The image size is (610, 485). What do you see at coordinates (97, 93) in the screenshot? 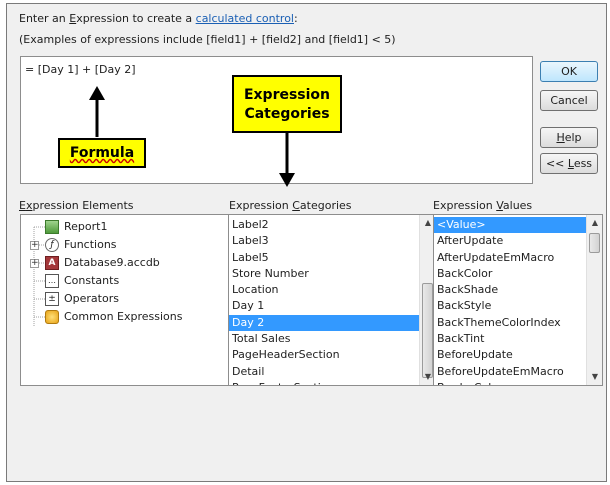
I see `formula-arrow-head` at bounding box center [97, 93].